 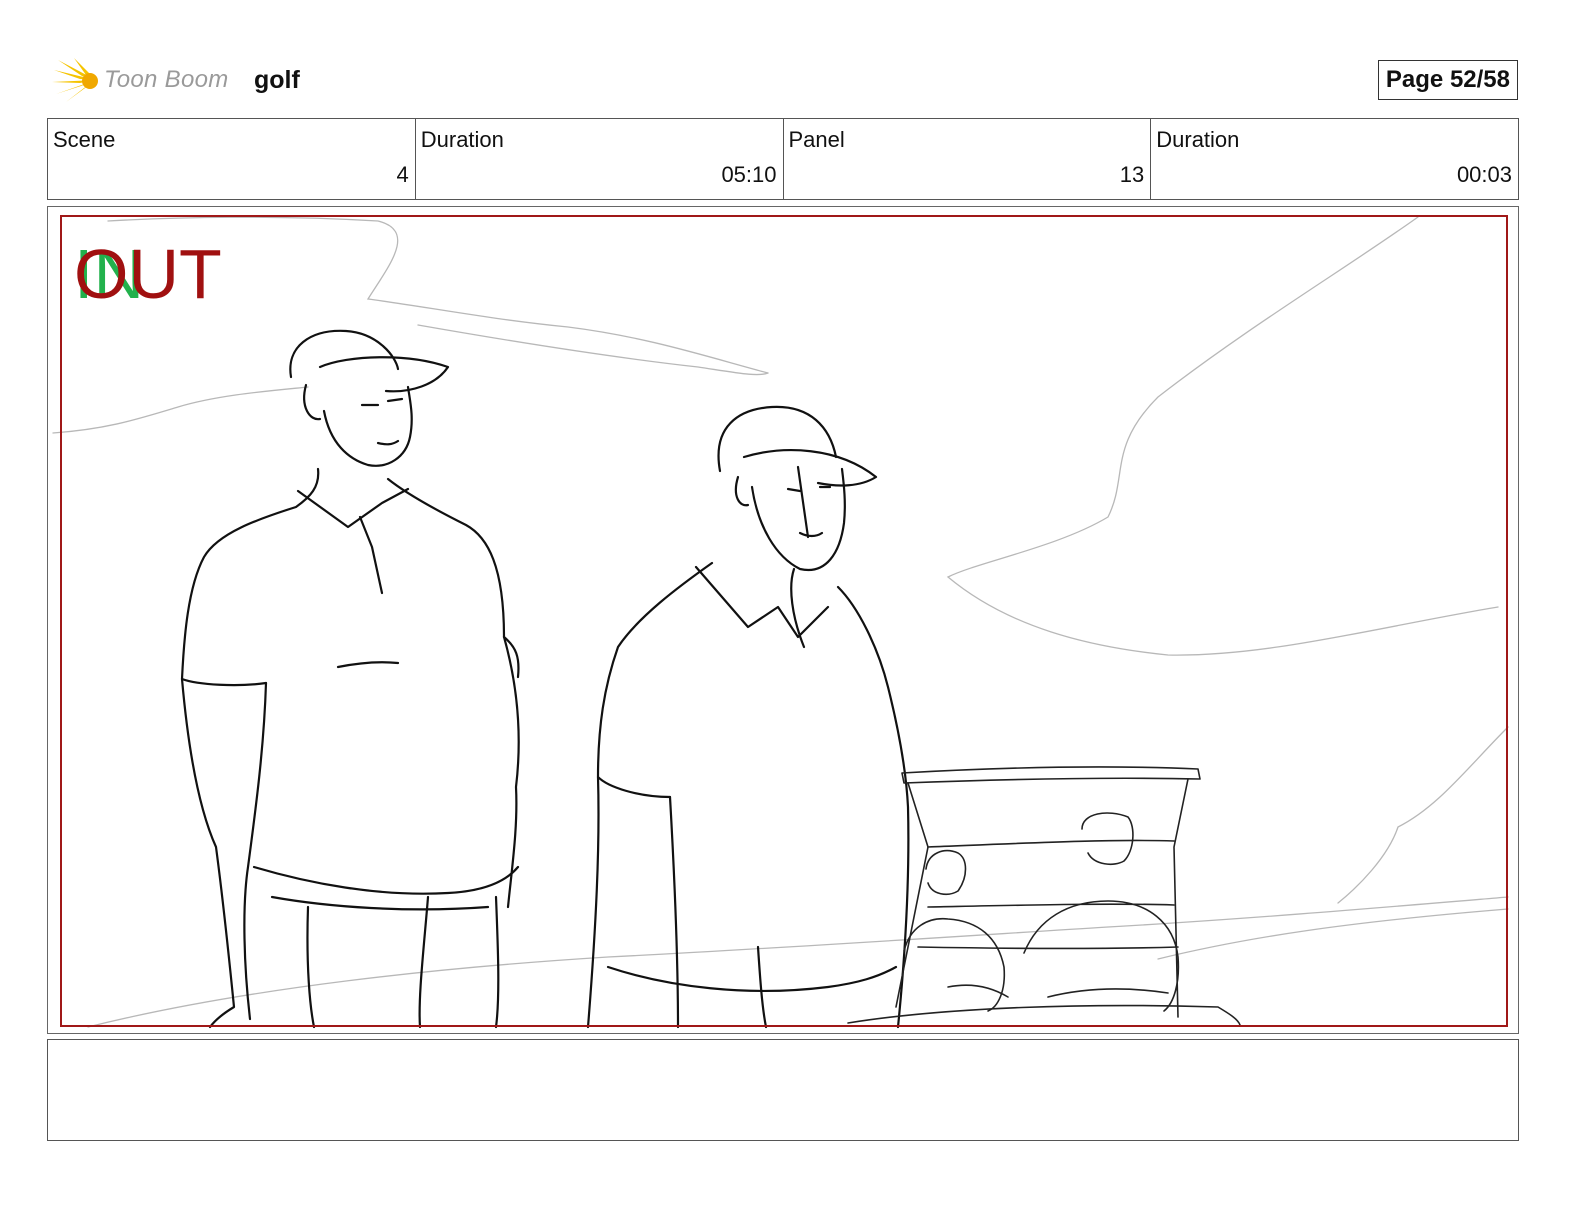 What do you see at coordinates (166, 79) in the screenshot?
I see `logo-text: Toon Boom` at bounding box center [166, 79].